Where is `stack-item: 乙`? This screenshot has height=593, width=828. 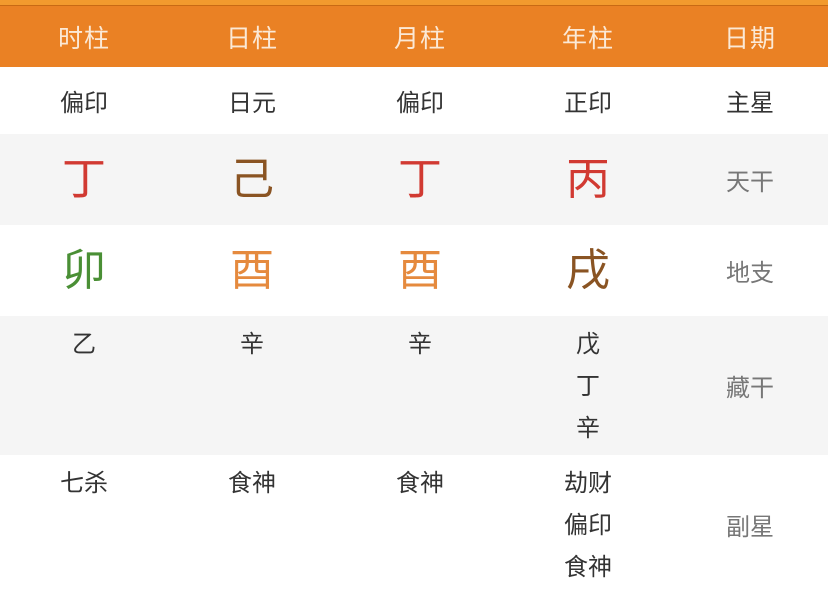 stack-item: 乙 is located at coordinates (84, 344).